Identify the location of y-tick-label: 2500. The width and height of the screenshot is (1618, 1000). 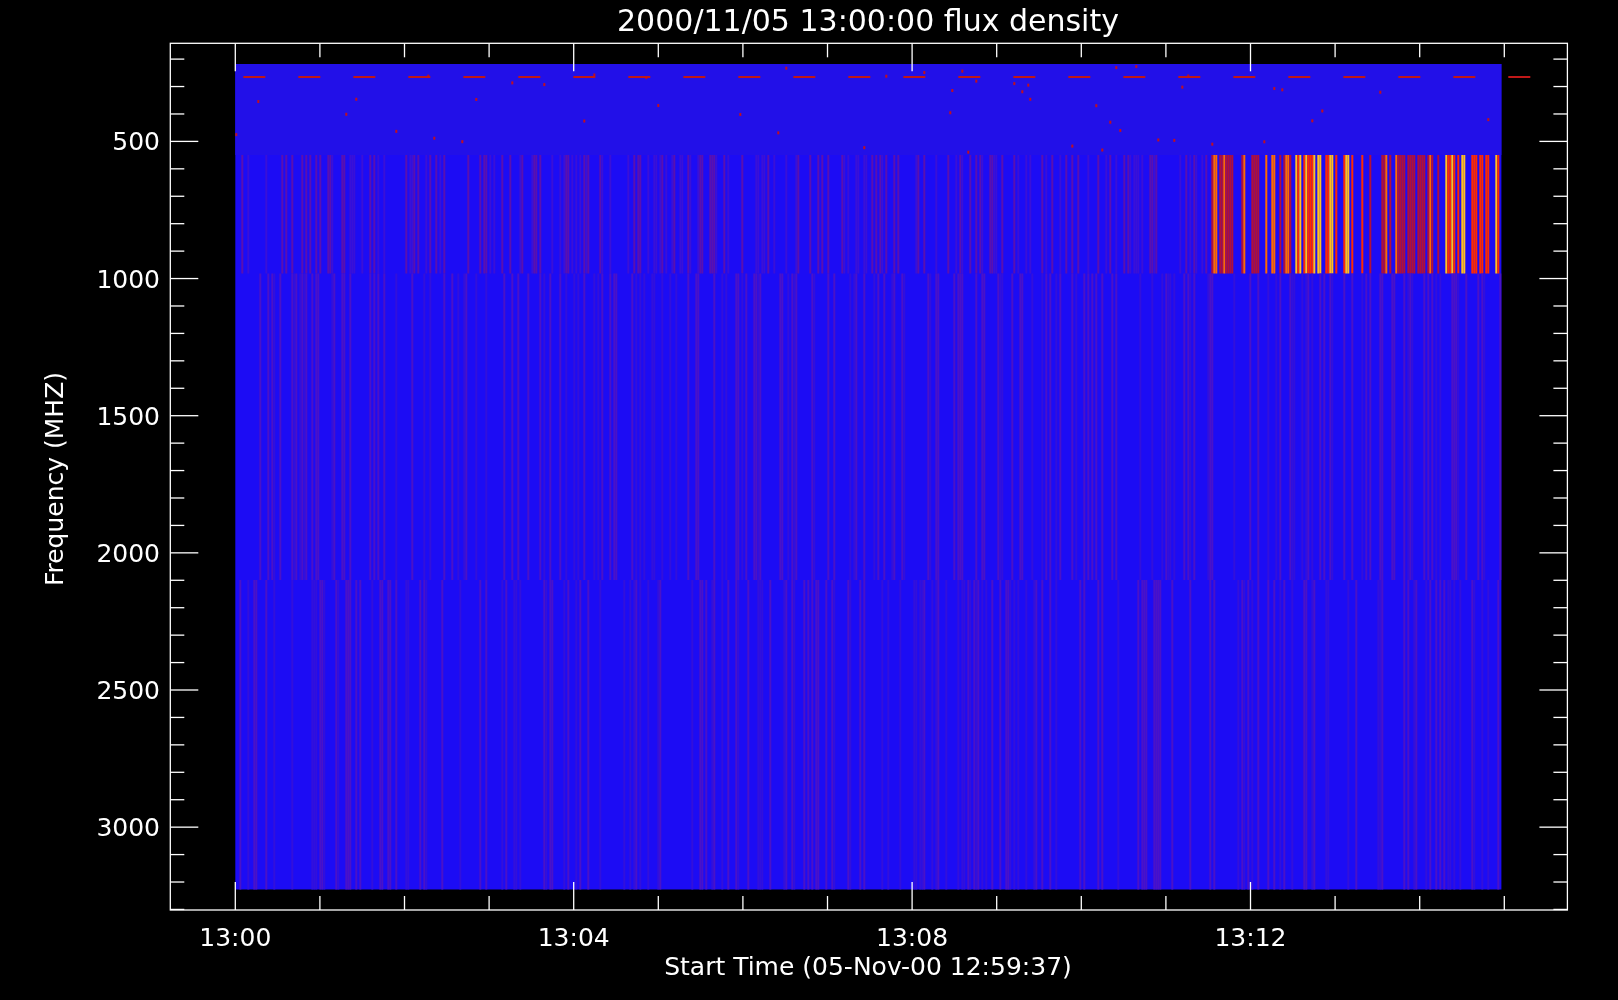
(128, 690).